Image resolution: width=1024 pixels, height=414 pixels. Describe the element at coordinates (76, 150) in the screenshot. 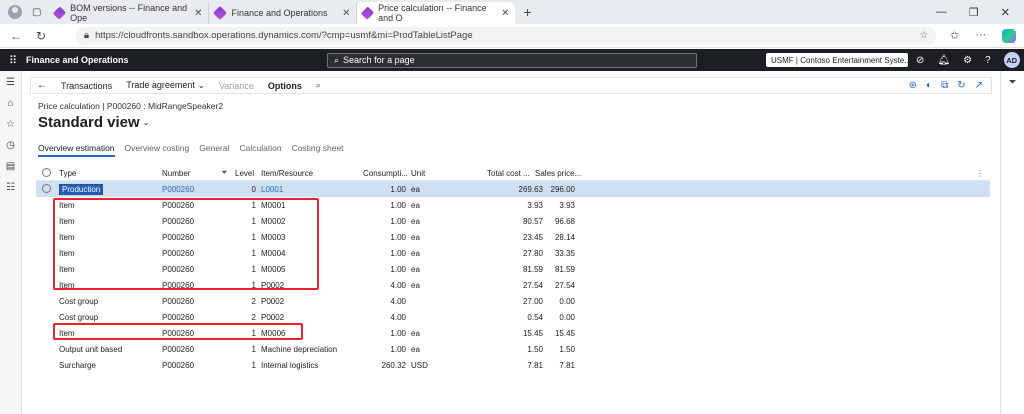

I see `tab-overview-estimation: Overview estimation` at that location.